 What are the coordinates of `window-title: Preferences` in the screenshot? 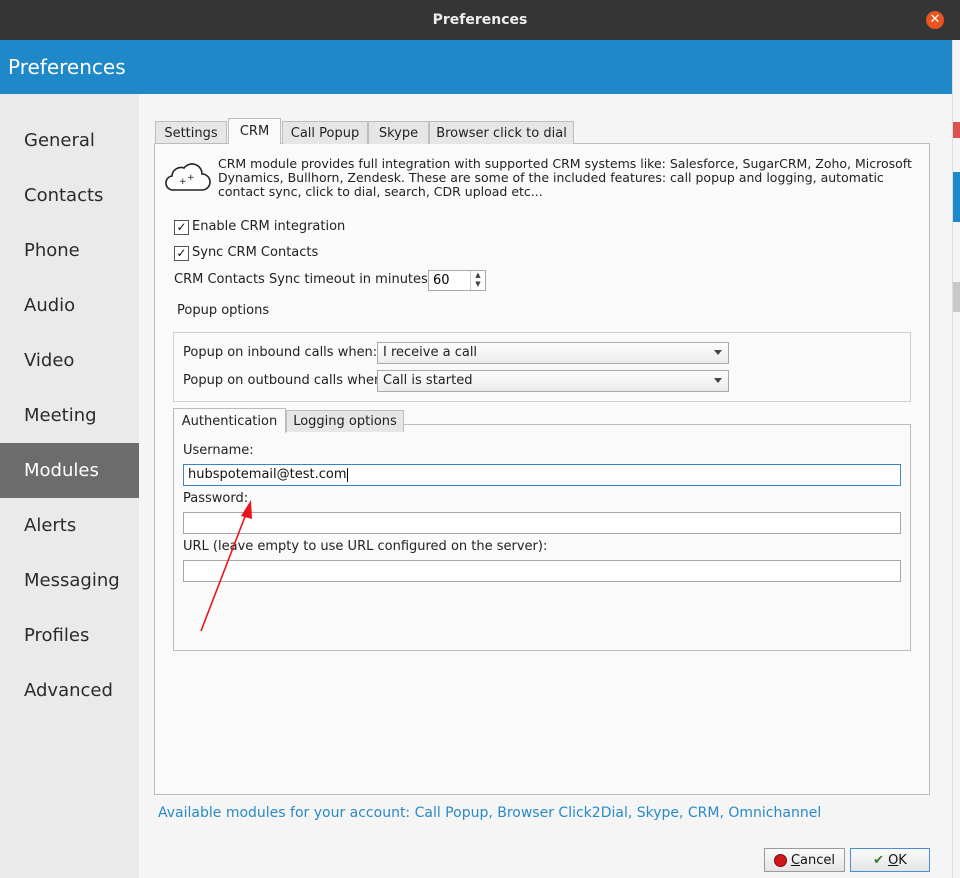 It's located at (480, 20).